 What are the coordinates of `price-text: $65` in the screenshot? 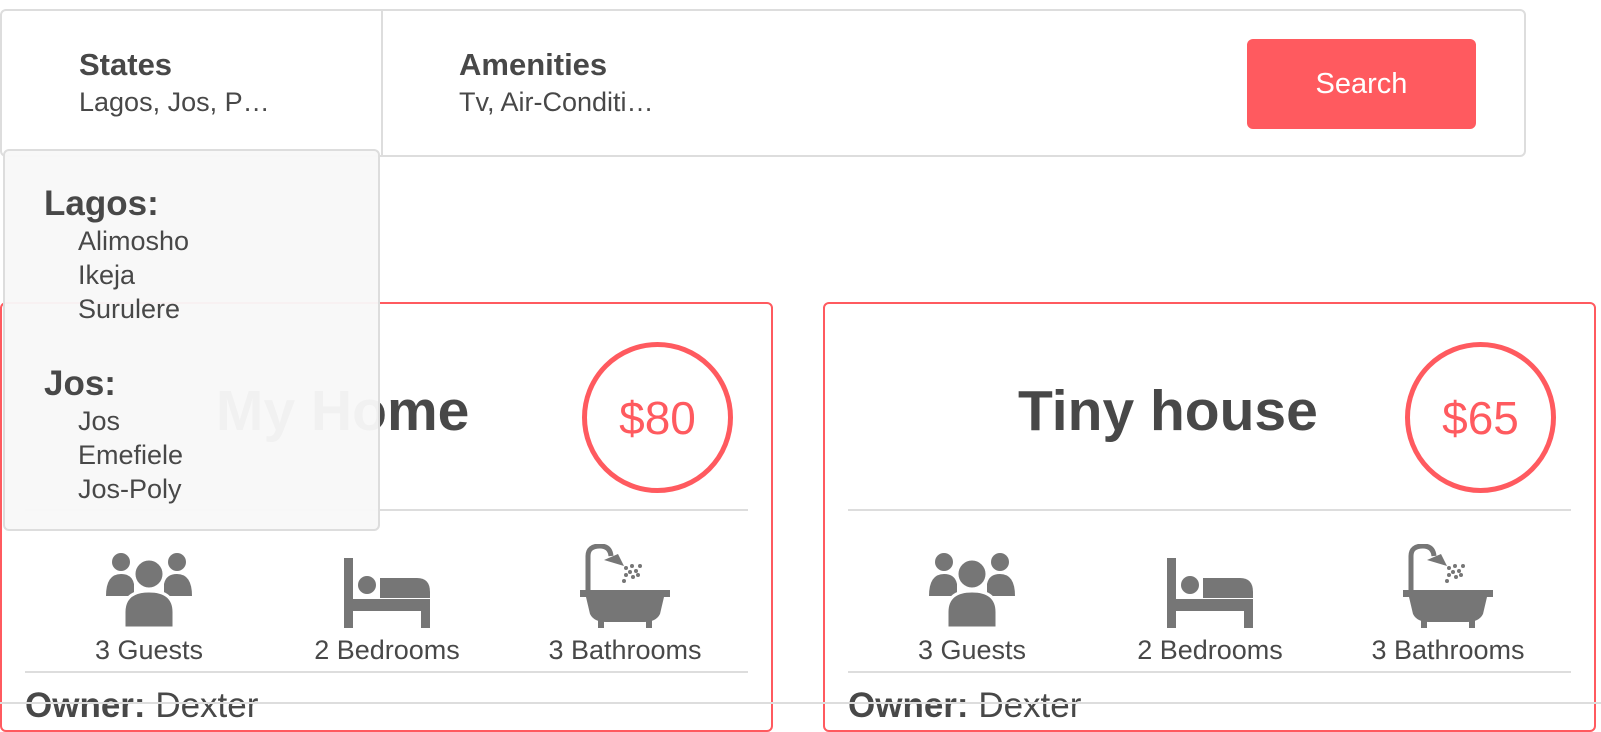 It's located at (1480, 417).